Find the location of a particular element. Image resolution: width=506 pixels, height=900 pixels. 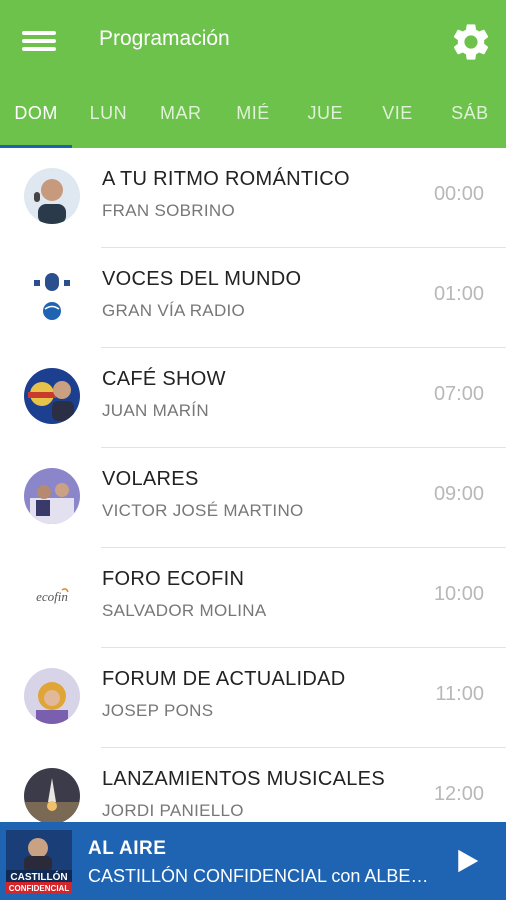

program-host: SALVADOR MOLINA is located at coordinates (184, 610).